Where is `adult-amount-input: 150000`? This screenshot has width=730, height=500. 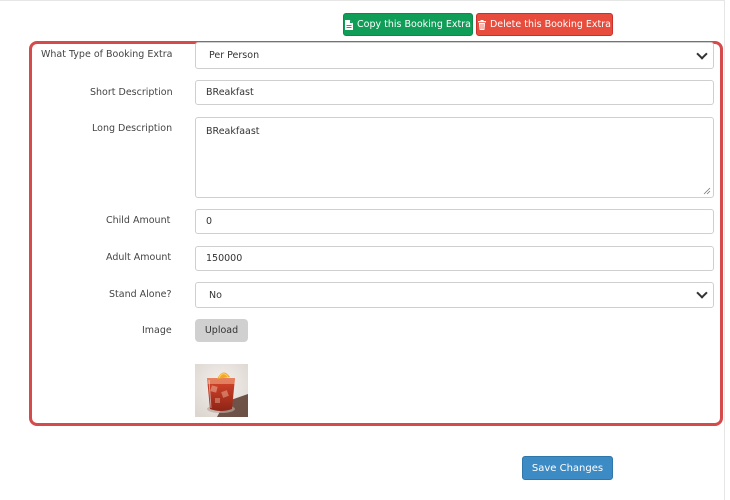 adult-amount-input: 150000 is located at coordinates (454, 258).